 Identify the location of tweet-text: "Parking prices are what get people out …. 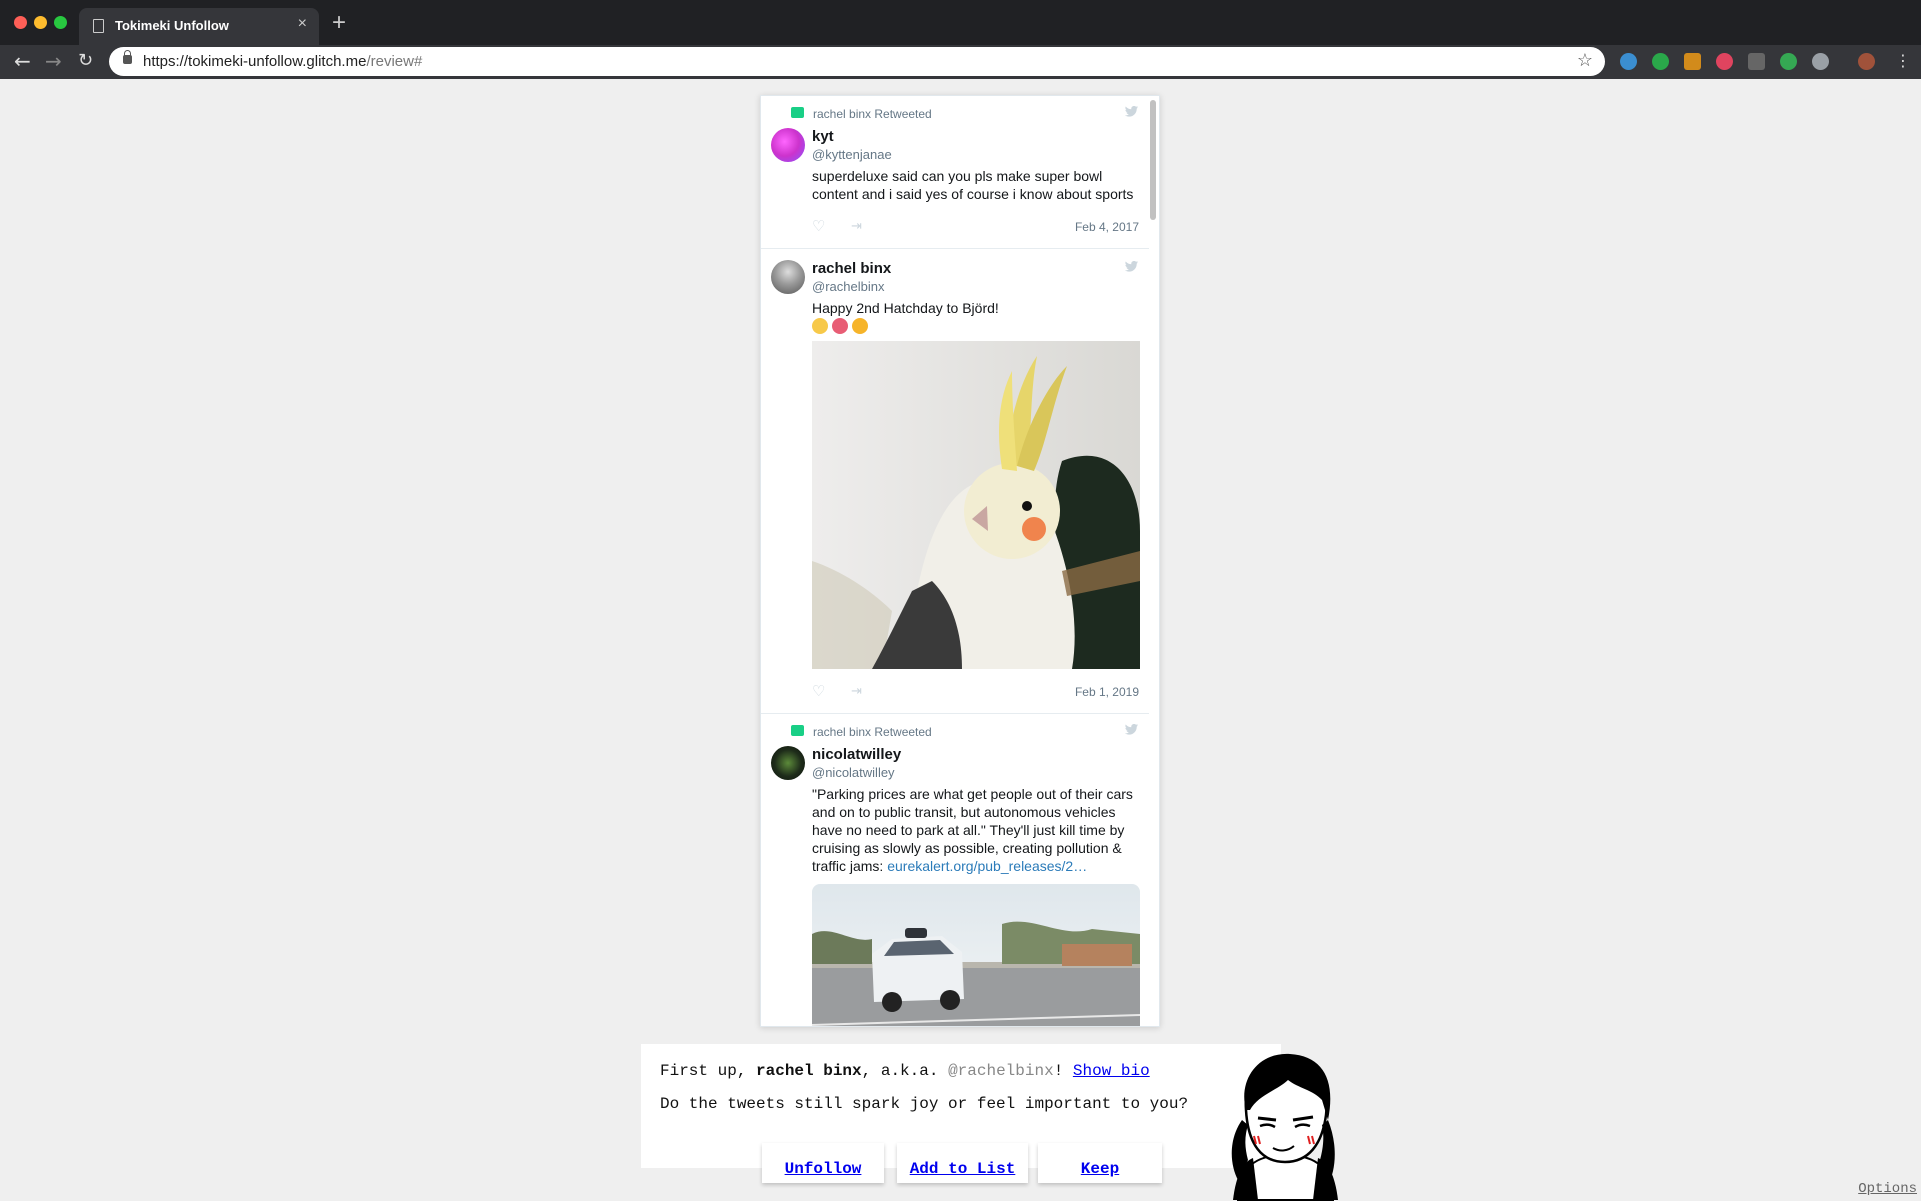
(976, 830).